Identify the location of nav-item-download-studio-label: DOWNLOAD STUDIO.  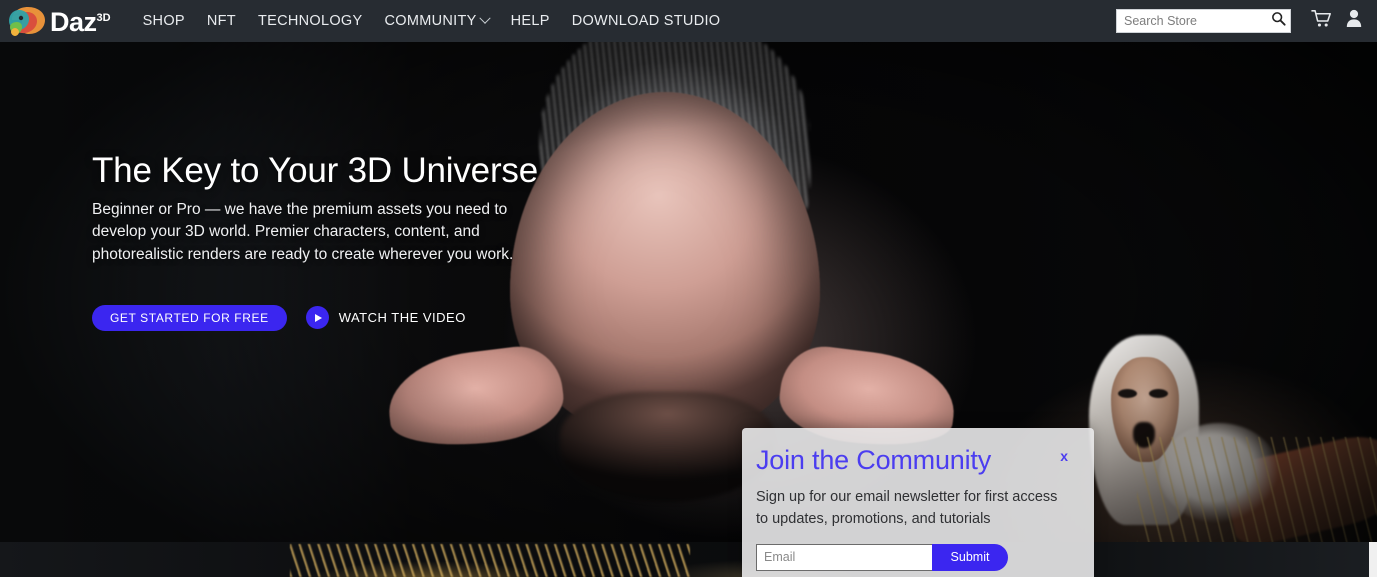
(646, 21).